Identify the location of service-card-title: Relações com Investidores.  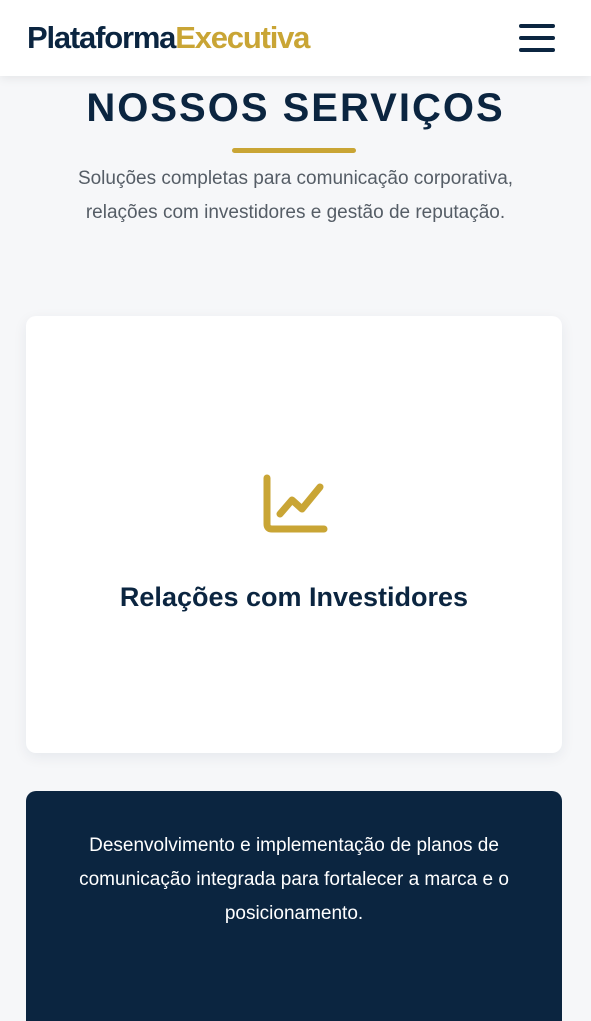
(294, 597).